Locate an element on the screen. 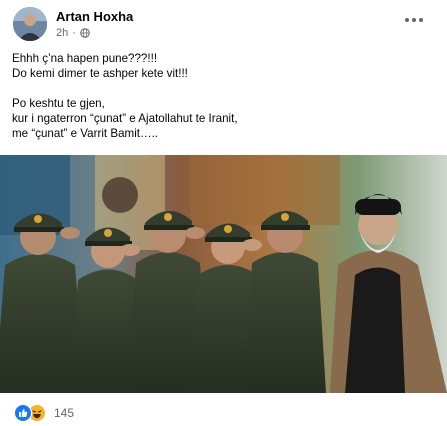  post-meta: 2h · is located at coordinates (73, 33).